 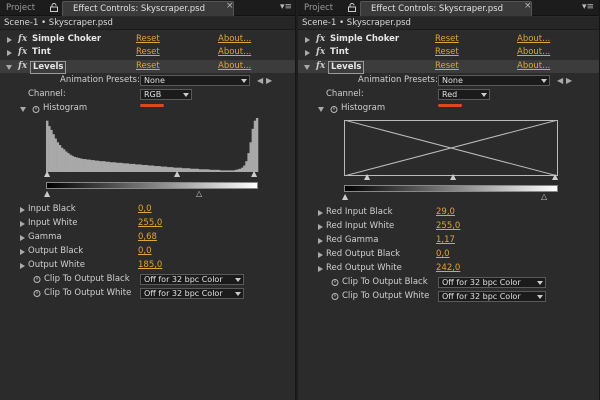 I want to click on param-row-red-gamma: Red Gamma 1,17, so click(x=448, y=240).